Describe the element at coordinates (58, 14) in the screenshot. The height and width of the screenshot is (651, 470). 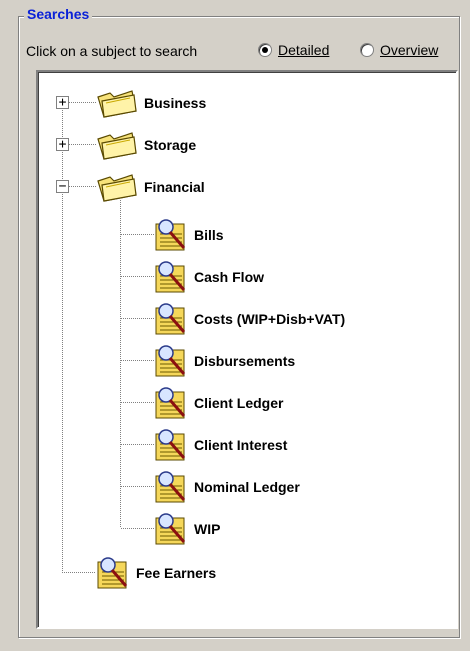
I see `group-title: Searches` at that location.